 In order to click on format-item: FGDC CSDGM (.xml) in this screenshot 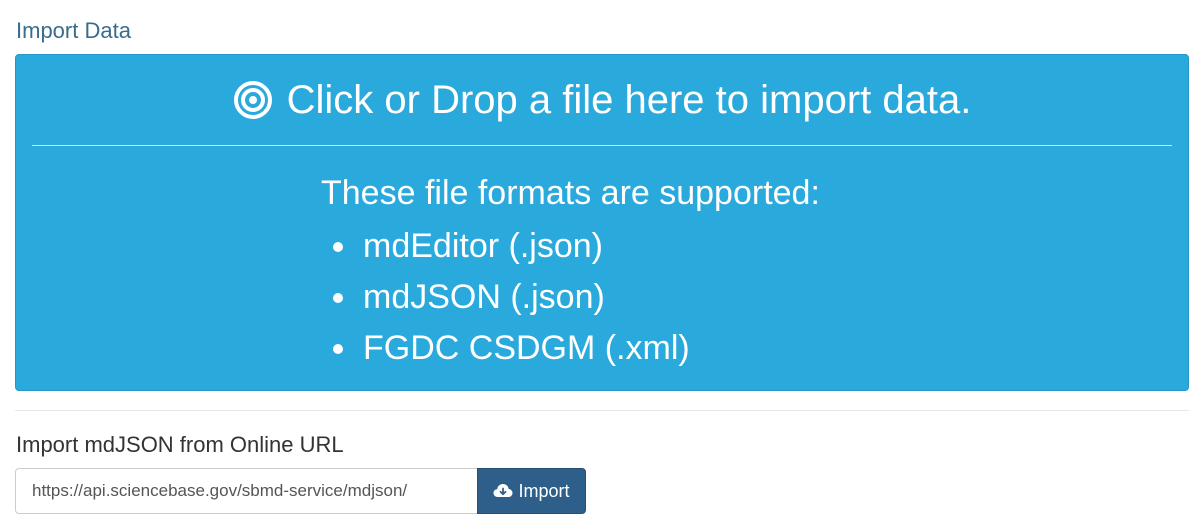, I will do `click(671, 348)`.